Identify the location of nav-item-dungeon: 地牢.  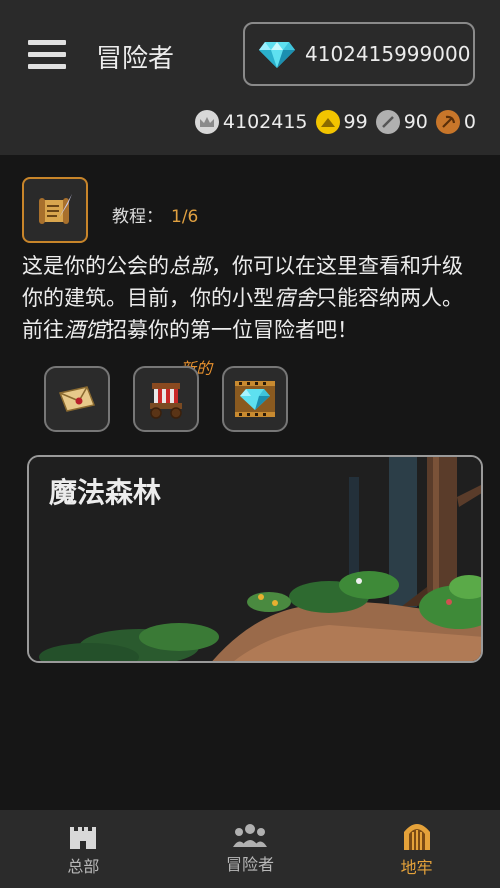
(416, 849).